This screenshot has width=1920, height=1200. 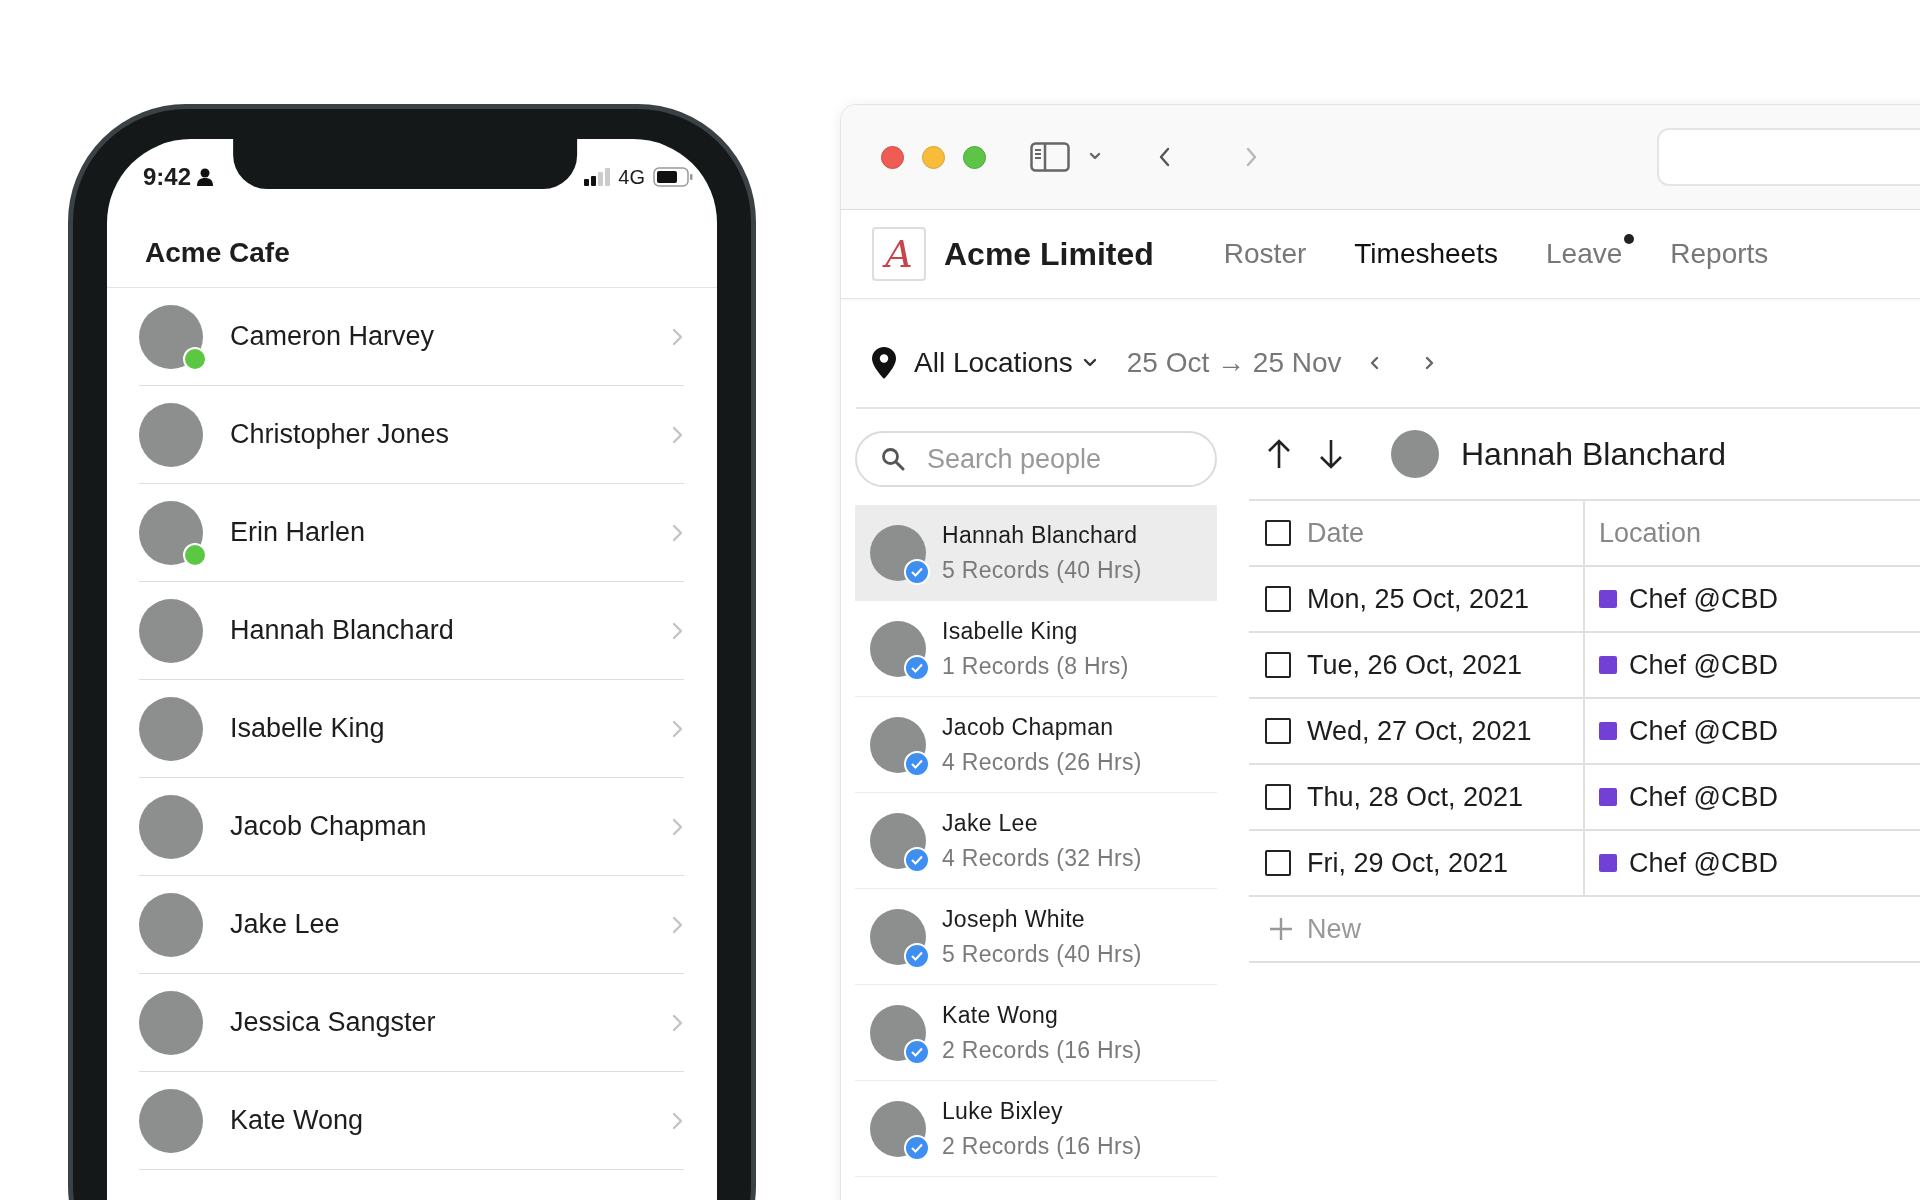 What do you see at coordinates (1165, 157) in the screenshot?
I see `back-button` at bounding box center [1165, 157].